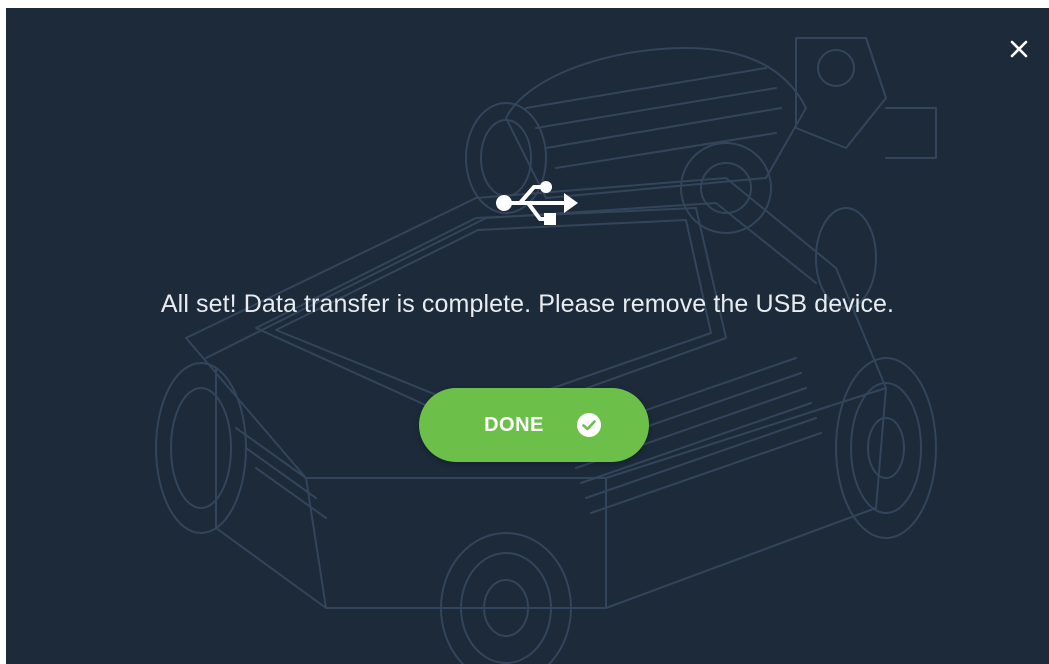 This screenshot has width=1049, height=664. Describe the element at coordinates (537, 203) in the screenshot. I see `usb-icon` at that location.